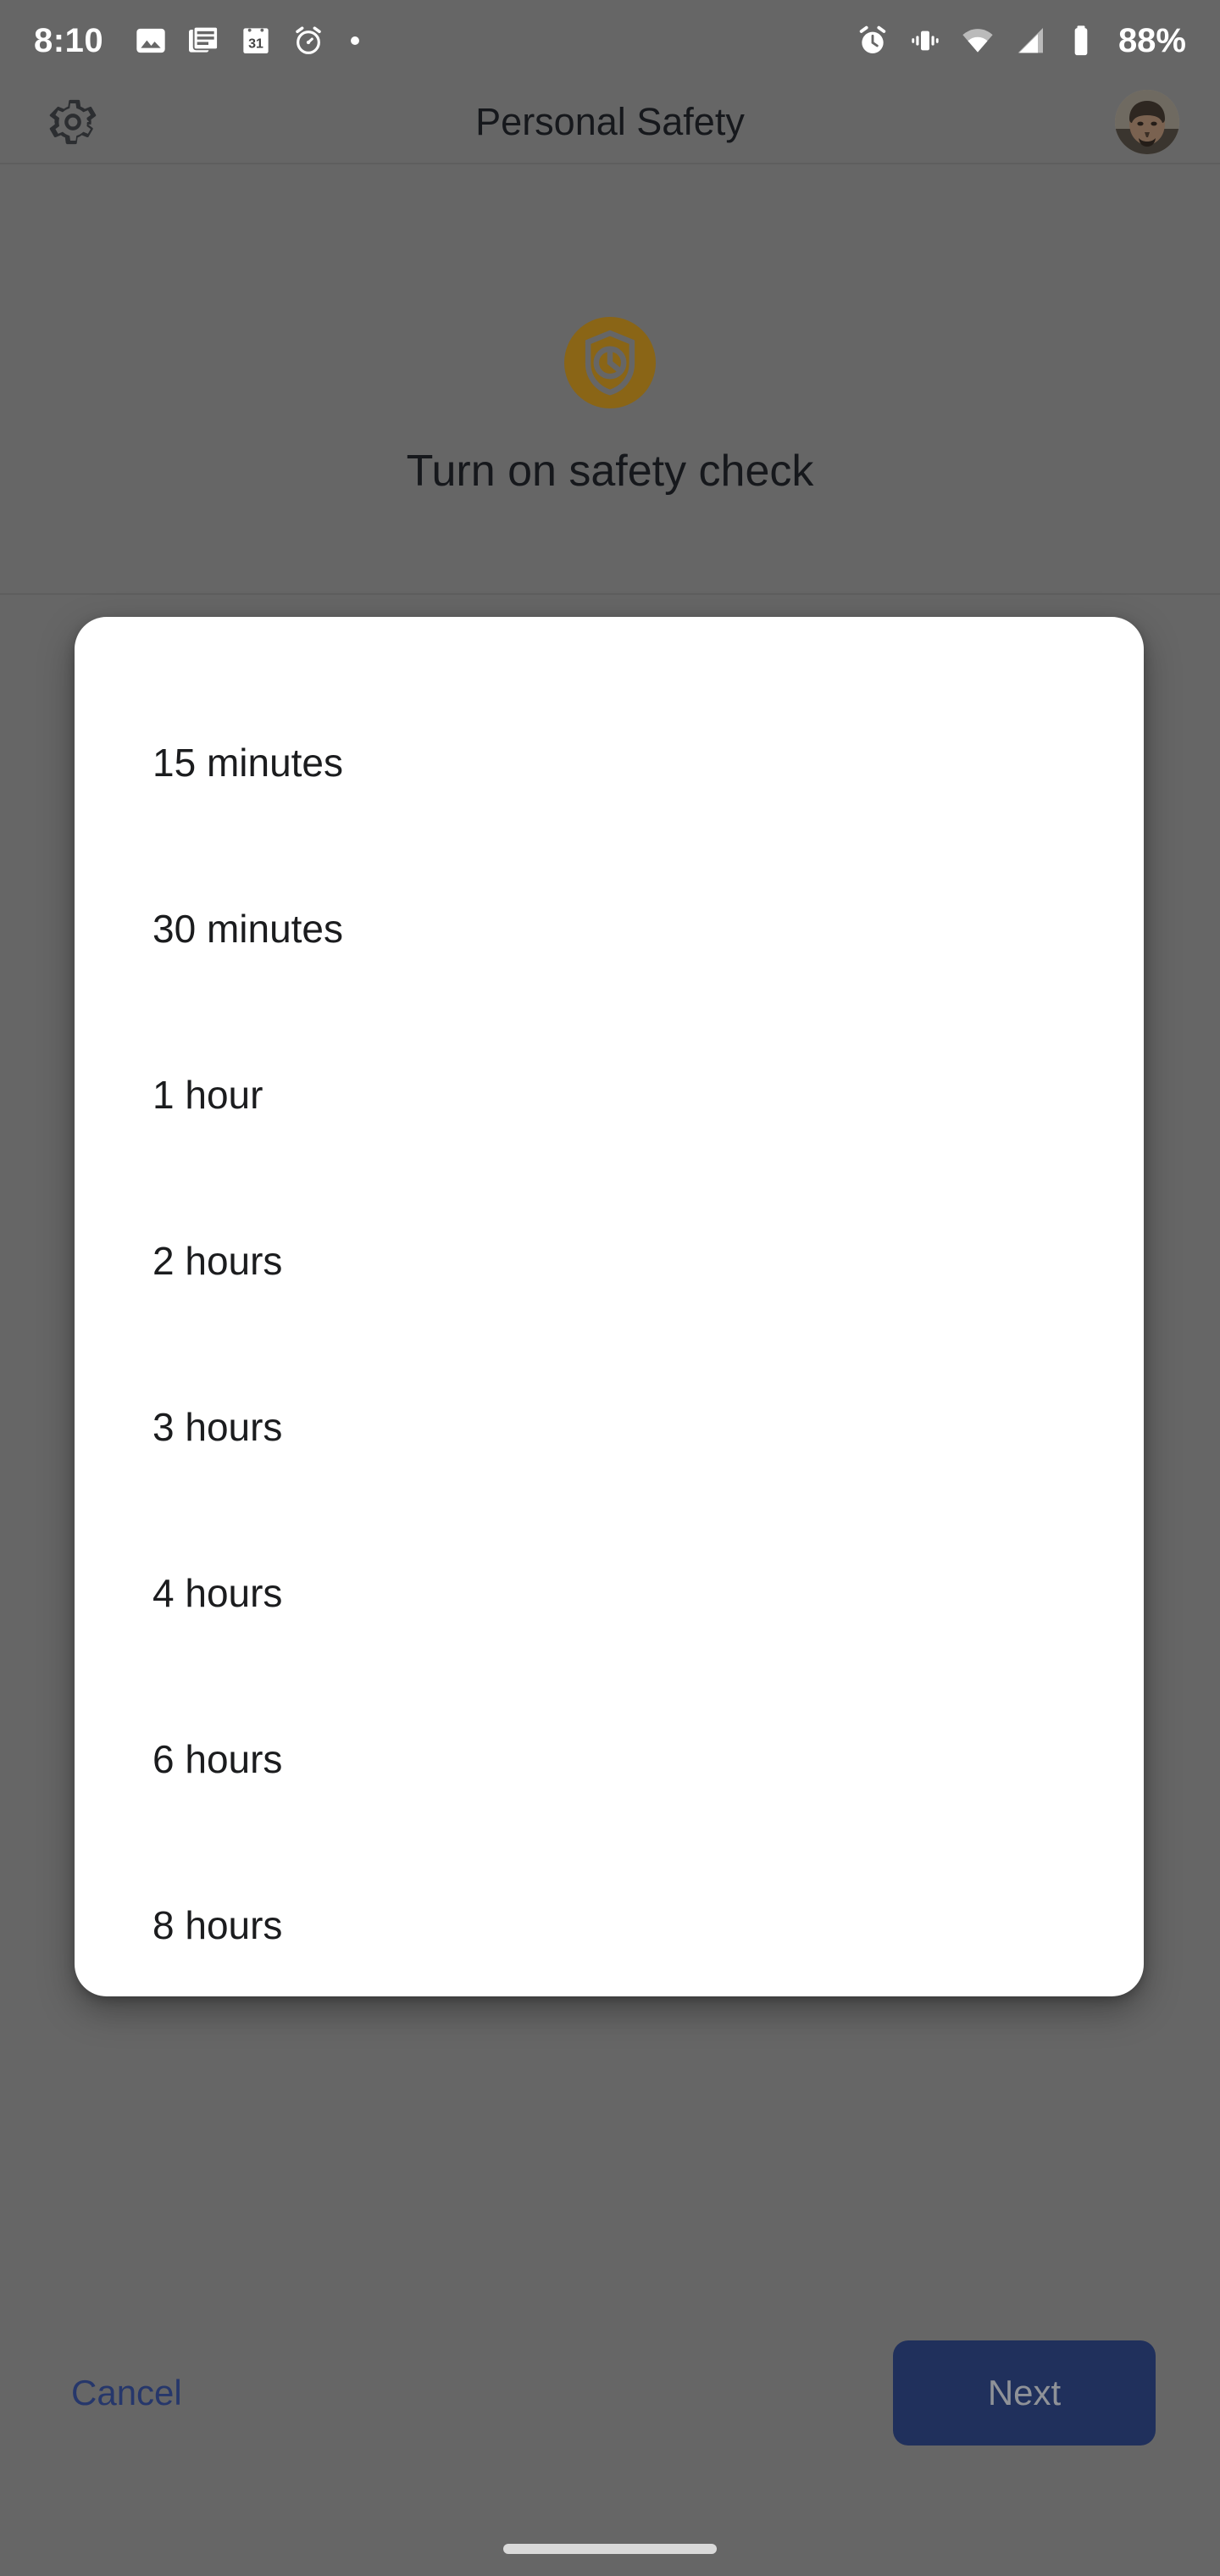  I want to click on news-article-icon, so click(204, 39).